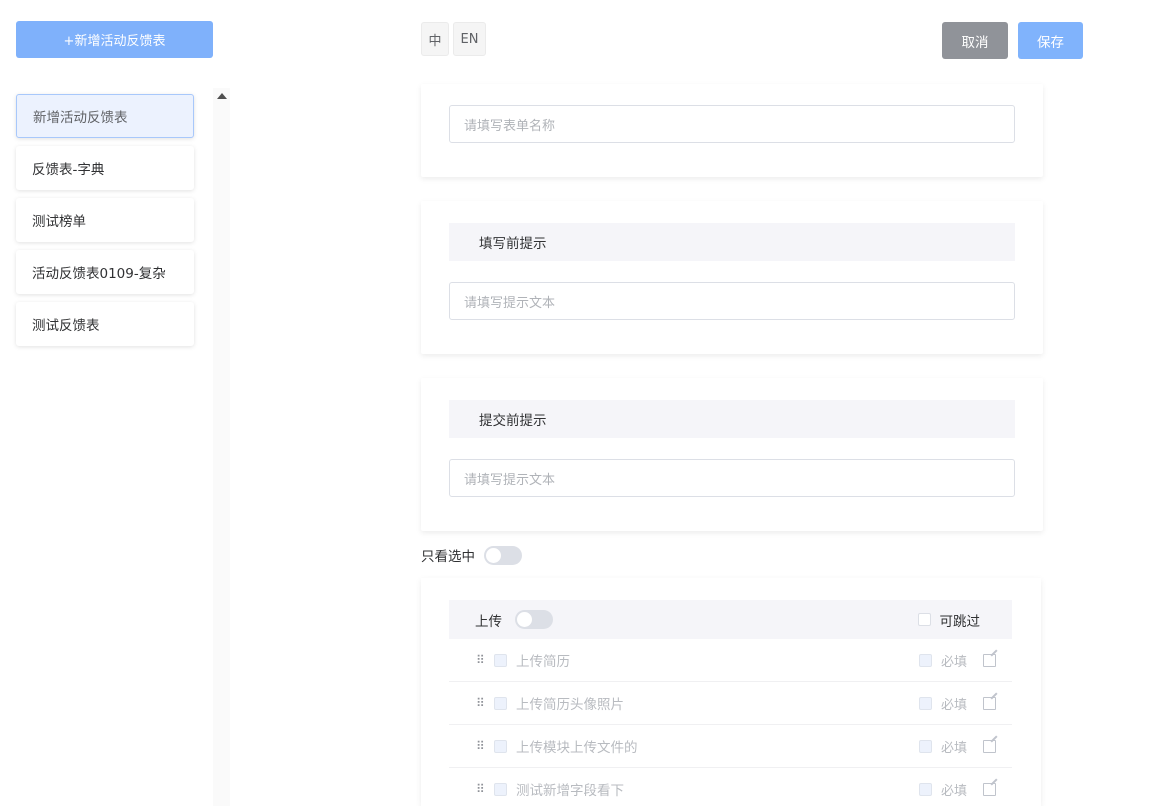  Describe the element at coordinates (68, 170) in the screenshot. I see `form-list-item-label: 反馈表-字典` at that location.